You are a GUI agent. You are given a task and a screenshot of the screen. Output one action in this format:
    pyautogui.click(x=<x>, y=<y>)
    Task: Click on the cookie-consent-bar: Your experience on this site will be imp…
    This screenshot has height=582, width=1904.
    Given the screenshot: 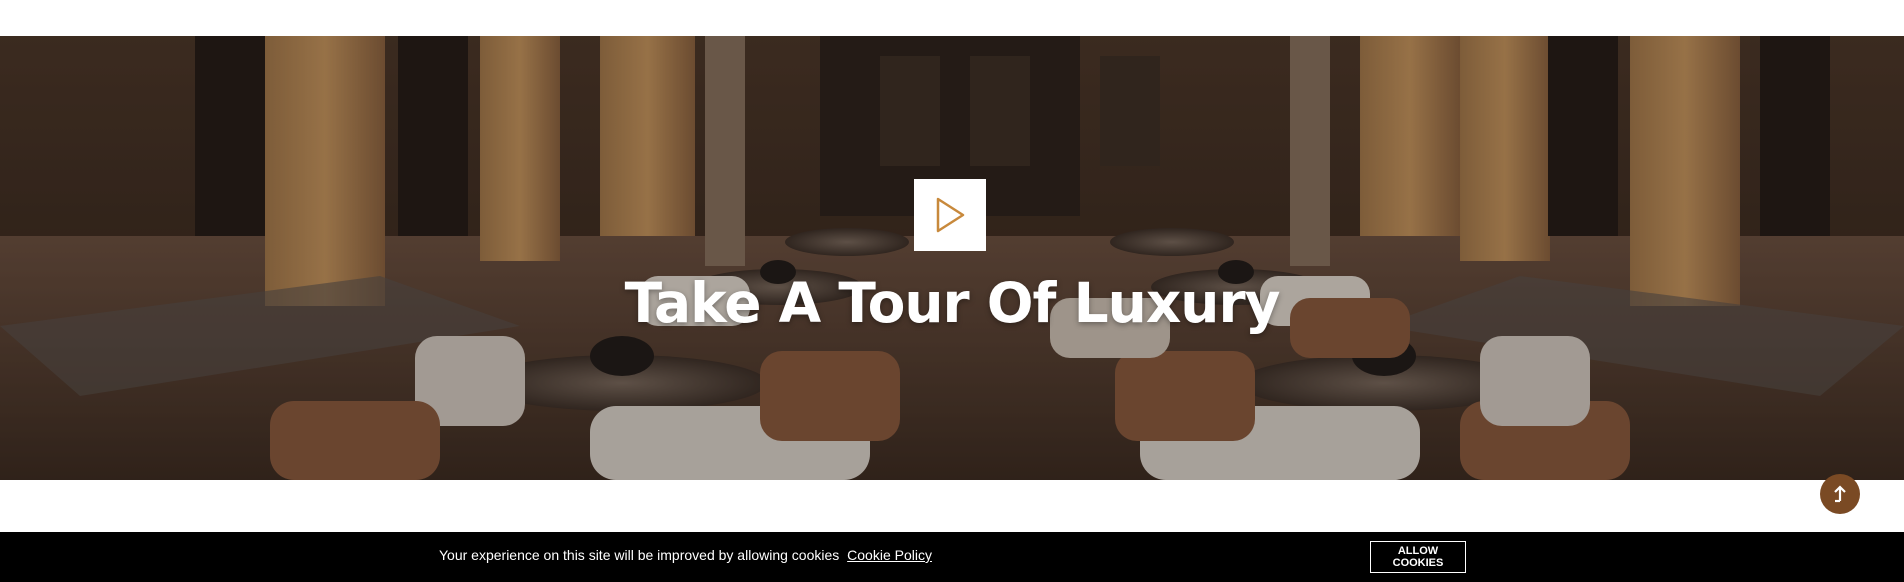 What is the action you would take?
    pyautogui.click(x=952, y=557)
    